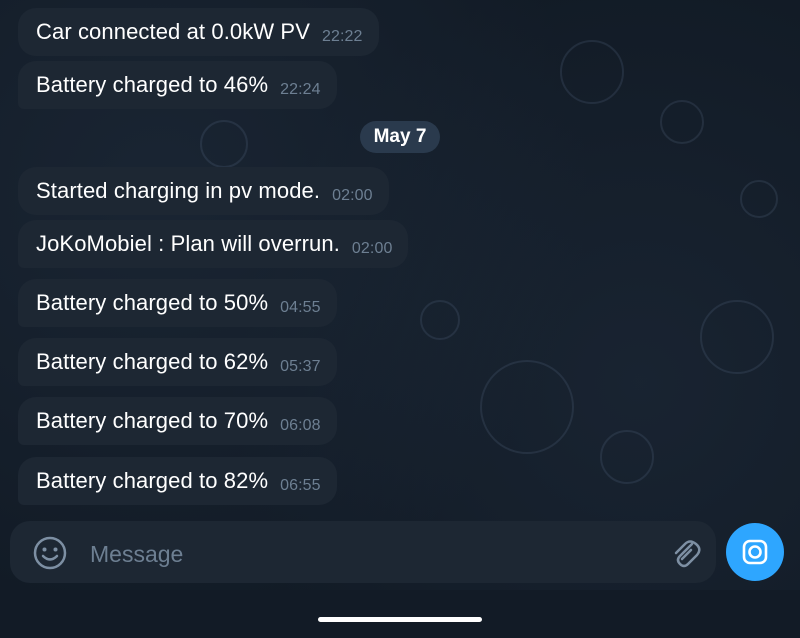  I want to click on home-indicator, so click(400, 619).